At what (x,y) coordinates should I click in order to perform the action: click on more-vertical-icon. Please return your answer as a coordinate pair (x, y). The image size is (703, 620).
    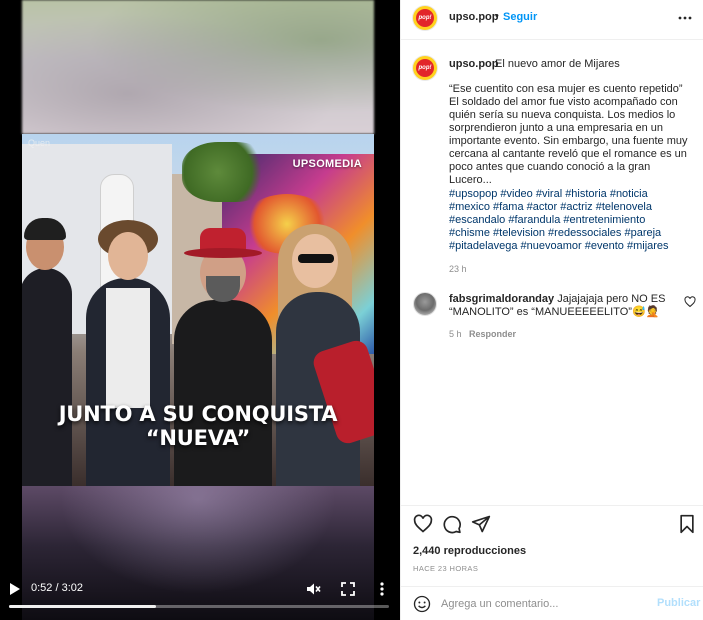
    Looking at the image, I should click on (382, 589).